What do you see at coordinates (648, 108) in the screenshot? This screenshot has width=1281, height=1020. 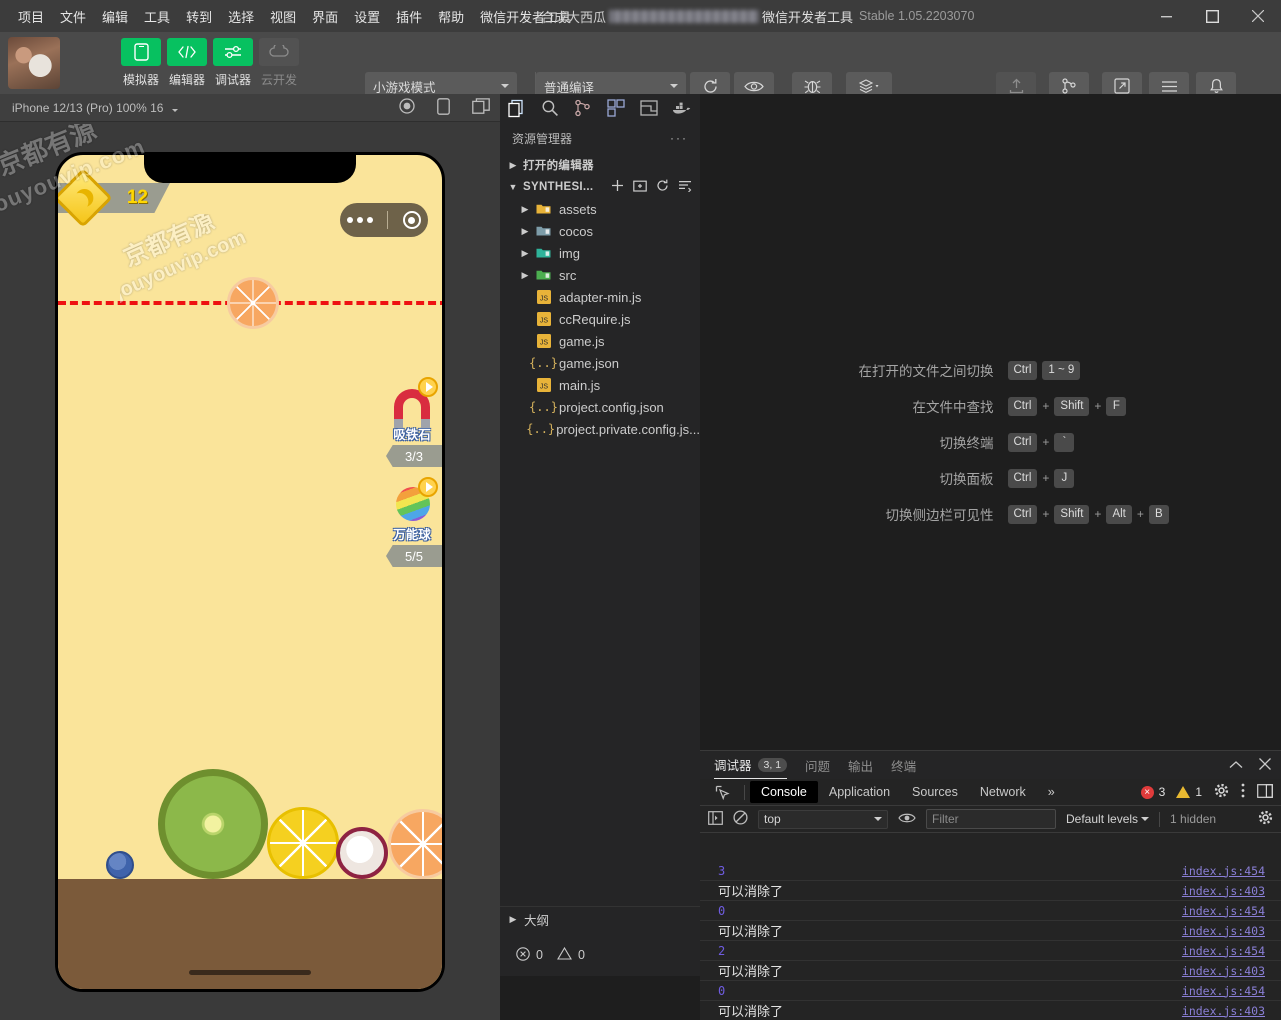 I see `layout-icon` at bounding box center [648, 108].